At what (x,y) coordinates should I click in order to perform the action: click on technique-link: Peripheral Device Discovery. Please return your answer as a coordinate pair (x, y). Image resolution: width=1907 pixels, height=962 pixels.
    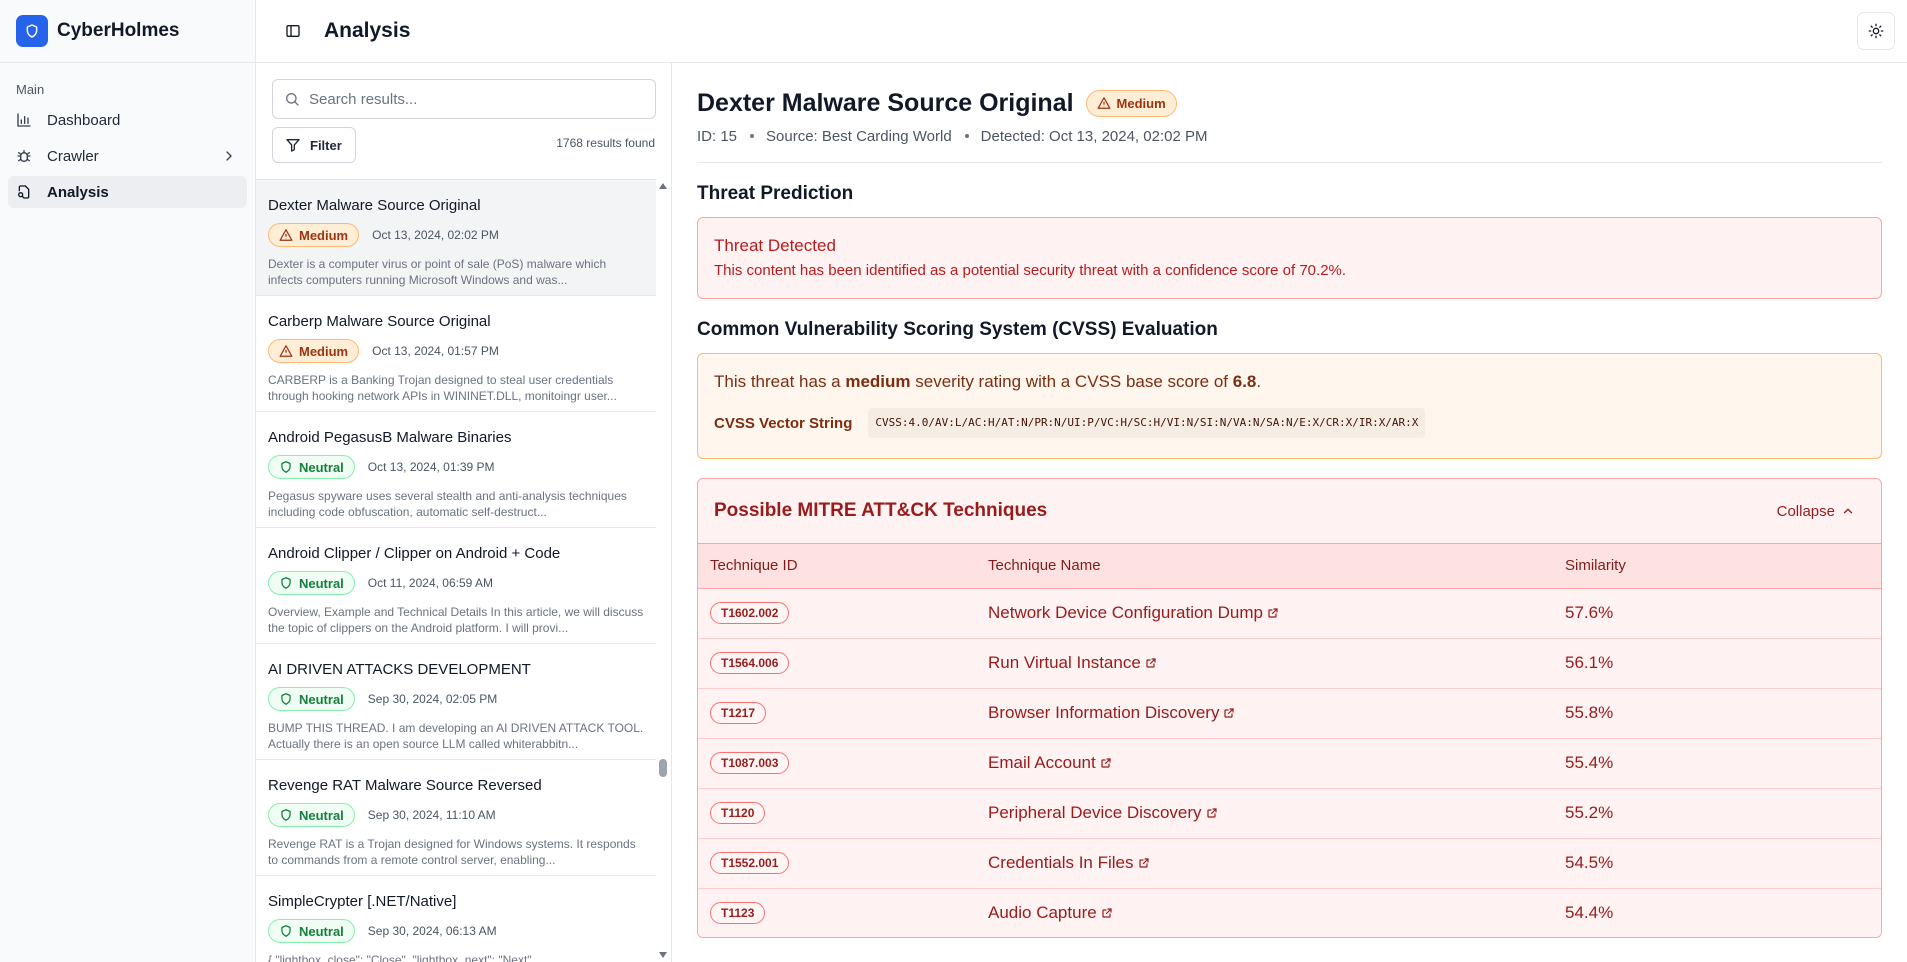
    Looking at the image, I should click on (1103, 813).